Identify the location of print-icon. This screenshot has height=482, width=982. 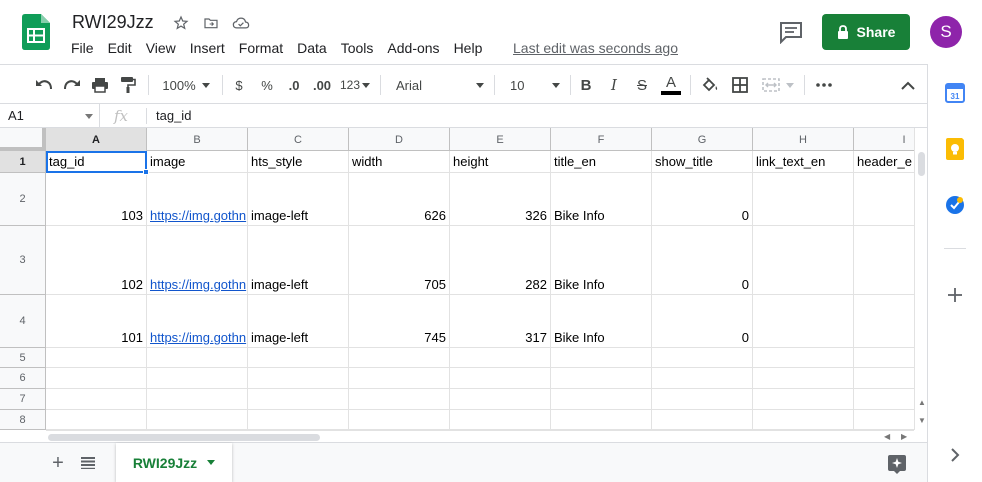
(100, 85).